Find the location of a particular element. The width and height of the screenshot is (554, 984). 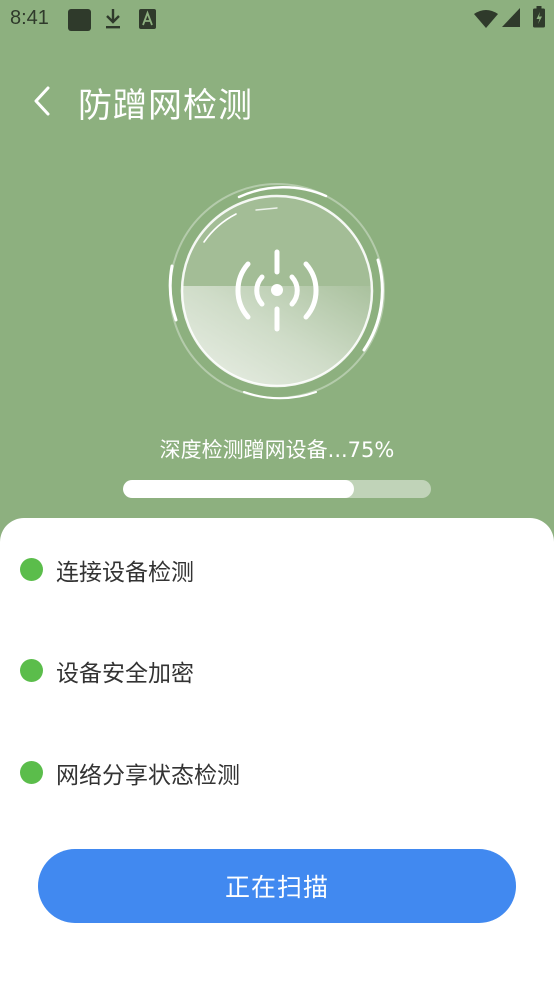

scan-status-text: 深度检测蹭网设备...75% is located at coordinates (277, 450).